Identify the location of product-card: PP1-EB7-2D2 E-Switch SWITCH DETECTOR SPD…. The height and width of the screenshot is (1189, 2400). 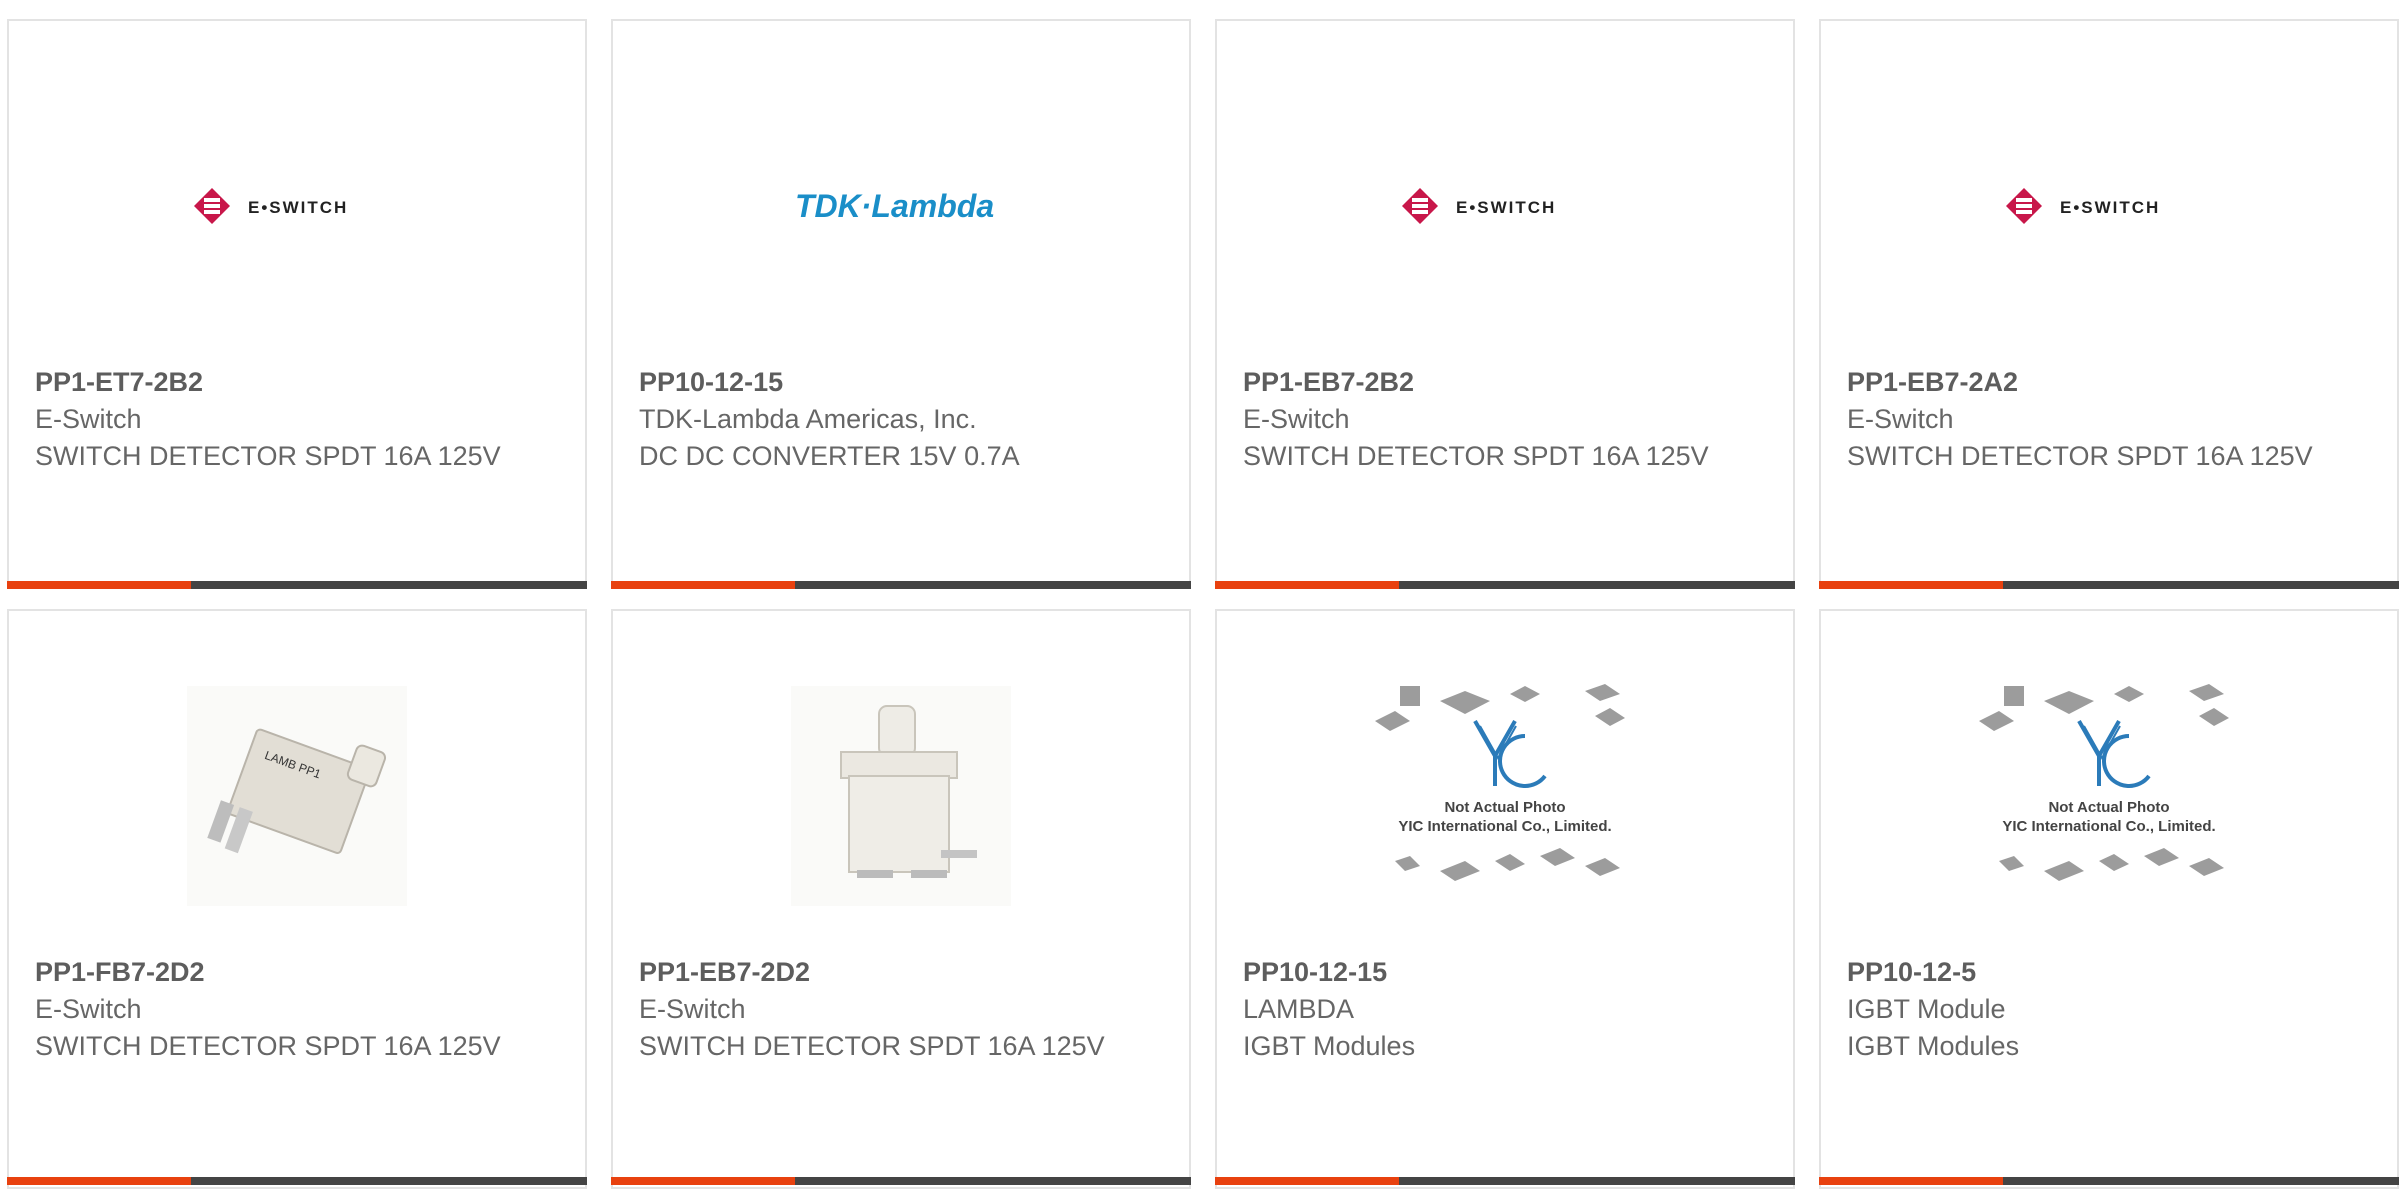
(901, 899).